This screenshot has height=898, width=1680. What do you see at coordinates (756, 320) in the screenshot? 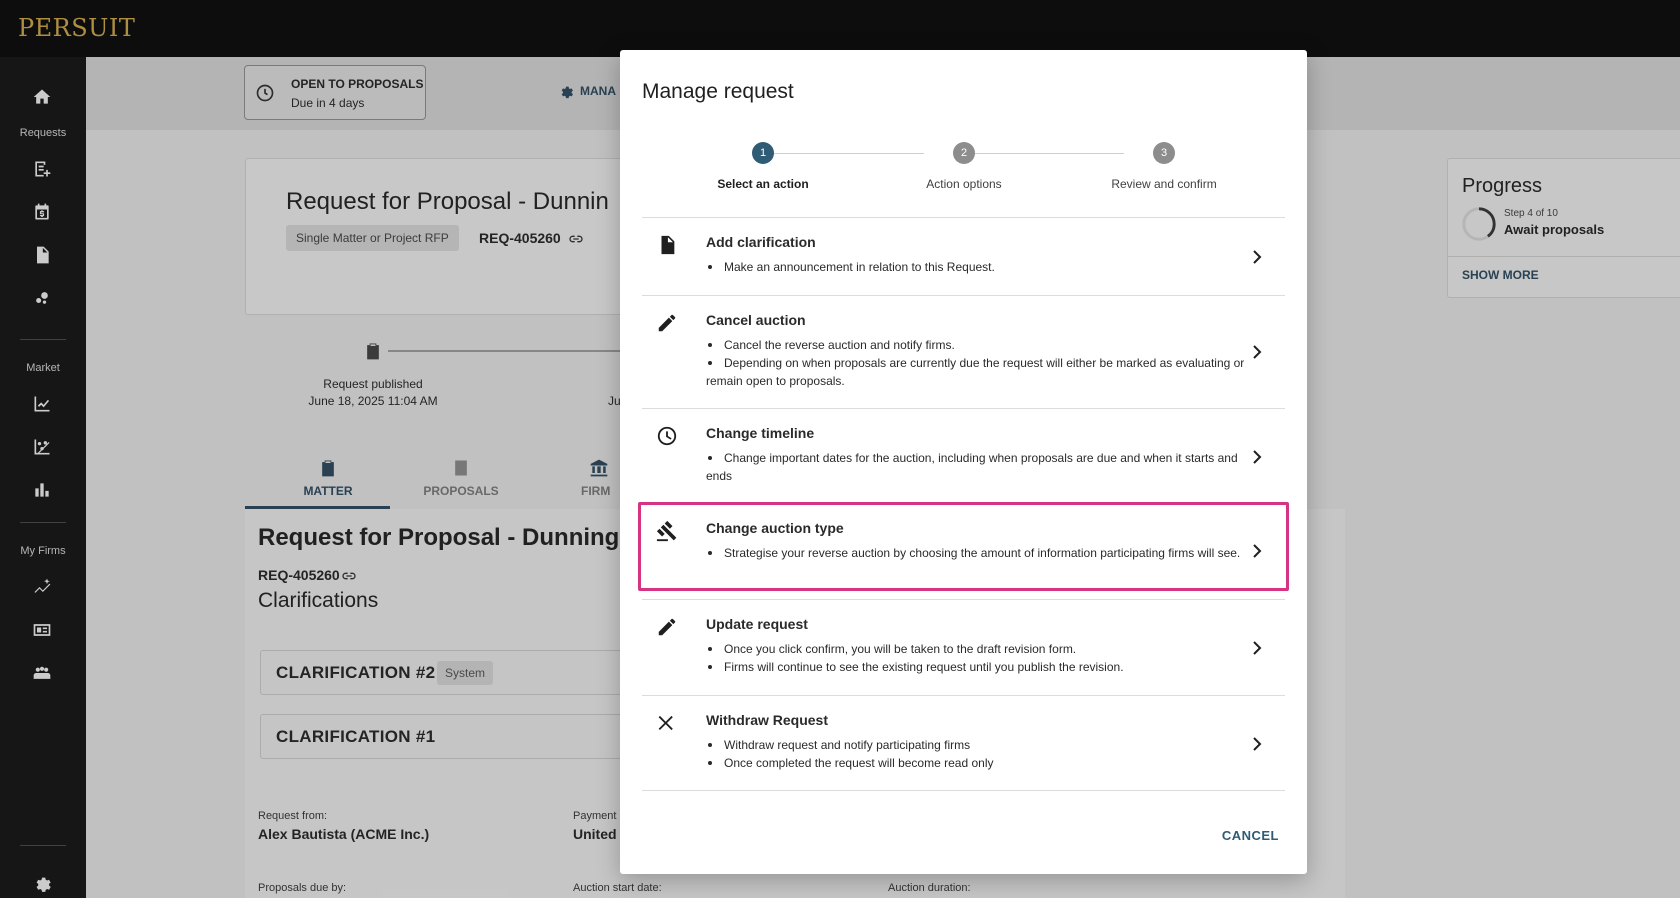
I see `action-title: Cancel auction` at bounding box center [756, 320].